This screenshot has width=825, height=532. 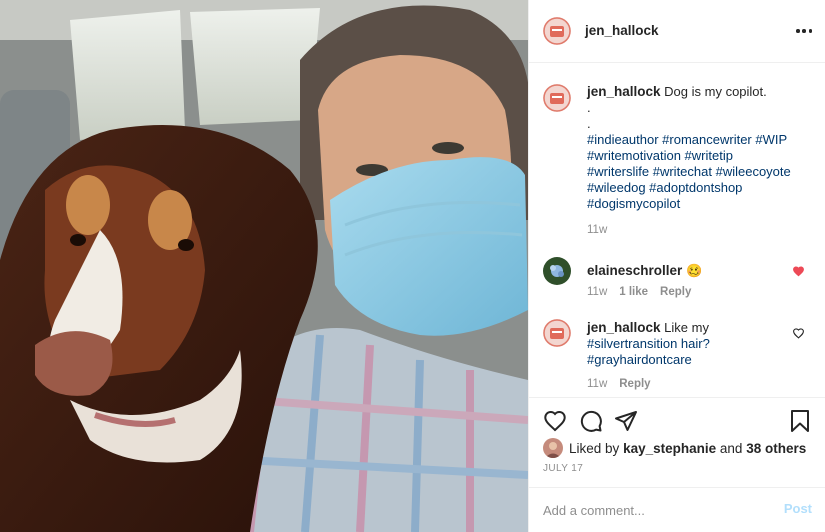 What do you see at coordinates (653, 510) in the screenshot?
I see `comment-input` at bounding box center [653, 510].